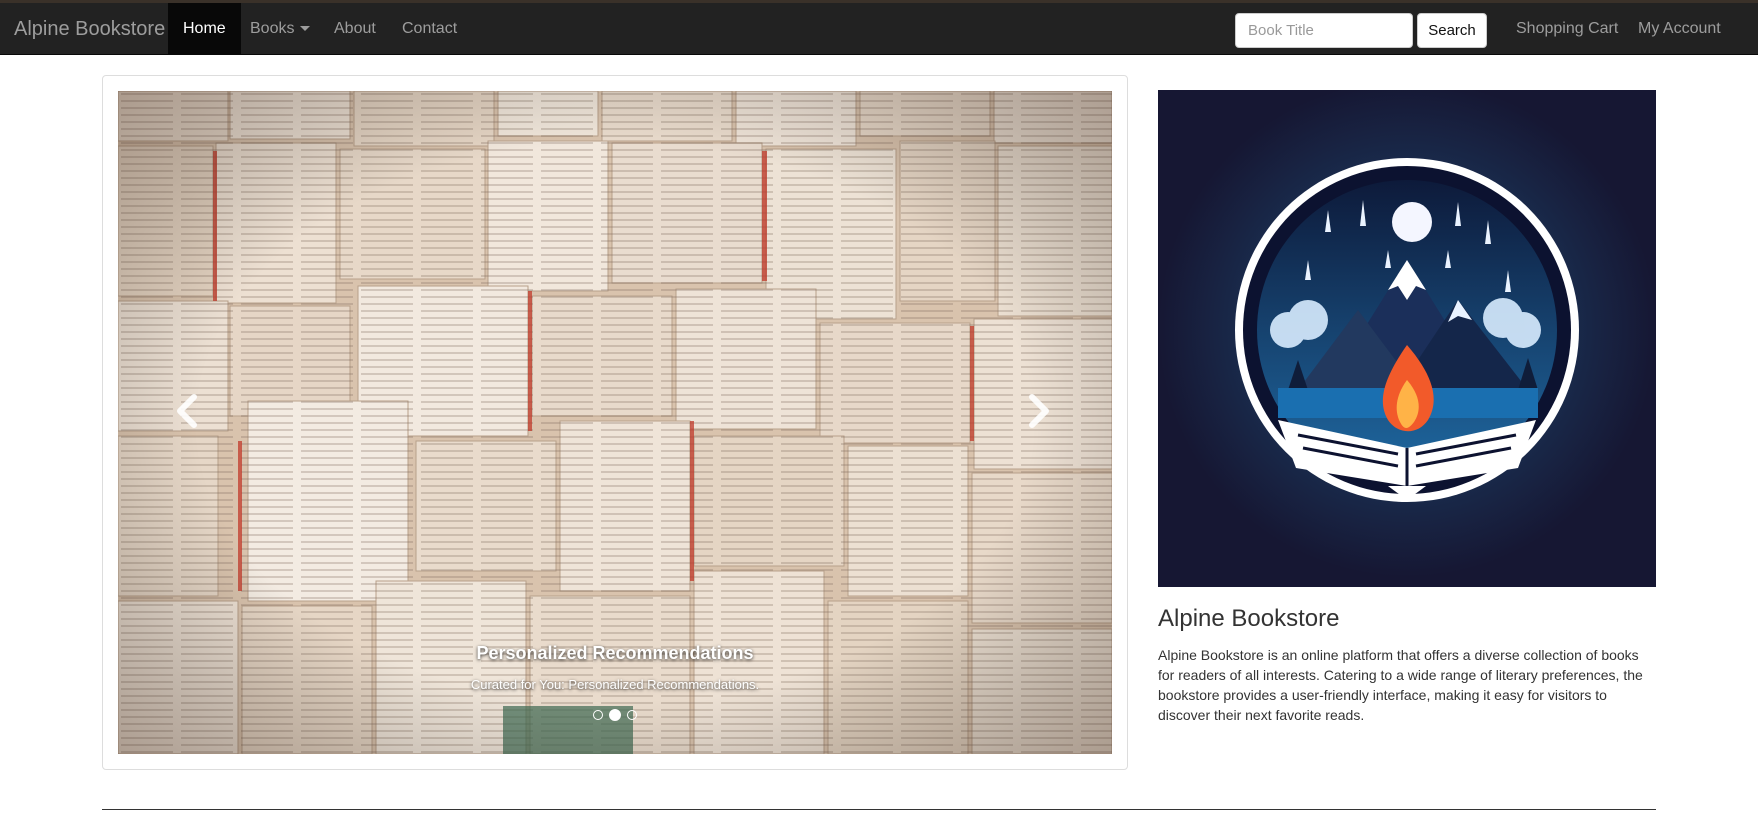 This screenshot has width=1758, height=830. What do you see at coordinates (188, 411) in the screenshot?
I see `carousel-prev-icon` at bounding box center [188, 411].